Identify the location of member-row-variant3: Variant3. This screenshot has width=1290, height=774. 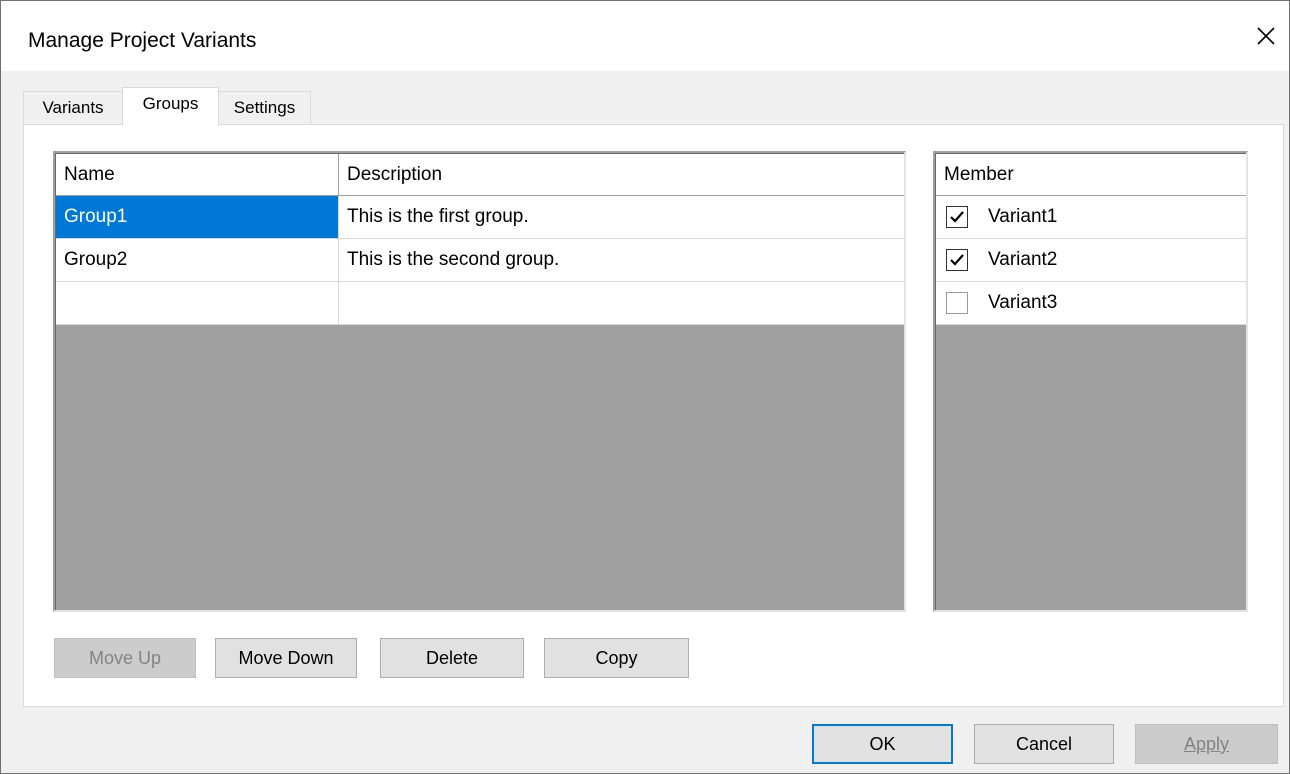
(1091, 303).